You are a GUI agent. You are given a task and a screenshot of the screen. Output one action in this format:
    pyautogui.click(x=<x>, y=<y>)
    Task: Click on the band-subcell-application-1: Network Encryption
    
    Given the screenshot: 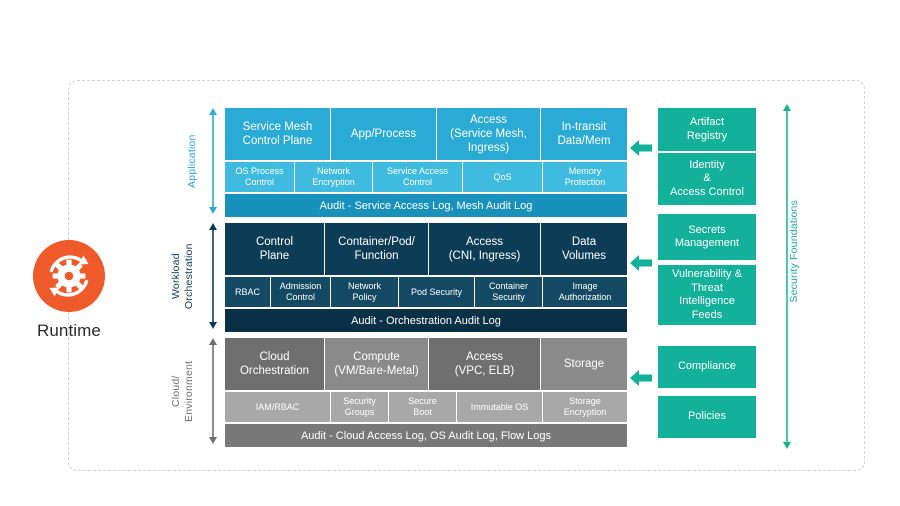 What is the action you would take?
    pyautogui.click(x=334, y=177)
    